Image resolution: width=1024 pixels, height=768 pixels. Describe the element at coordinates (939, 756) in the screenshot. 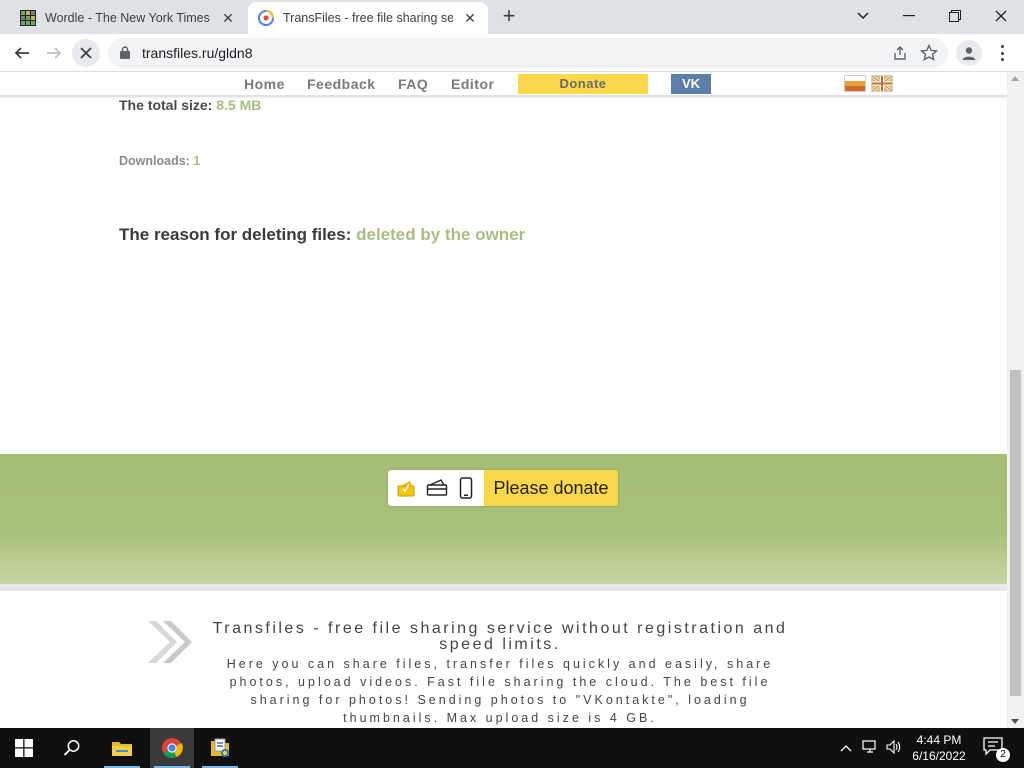

I see `clock-date: 6/16/2022` at that location.